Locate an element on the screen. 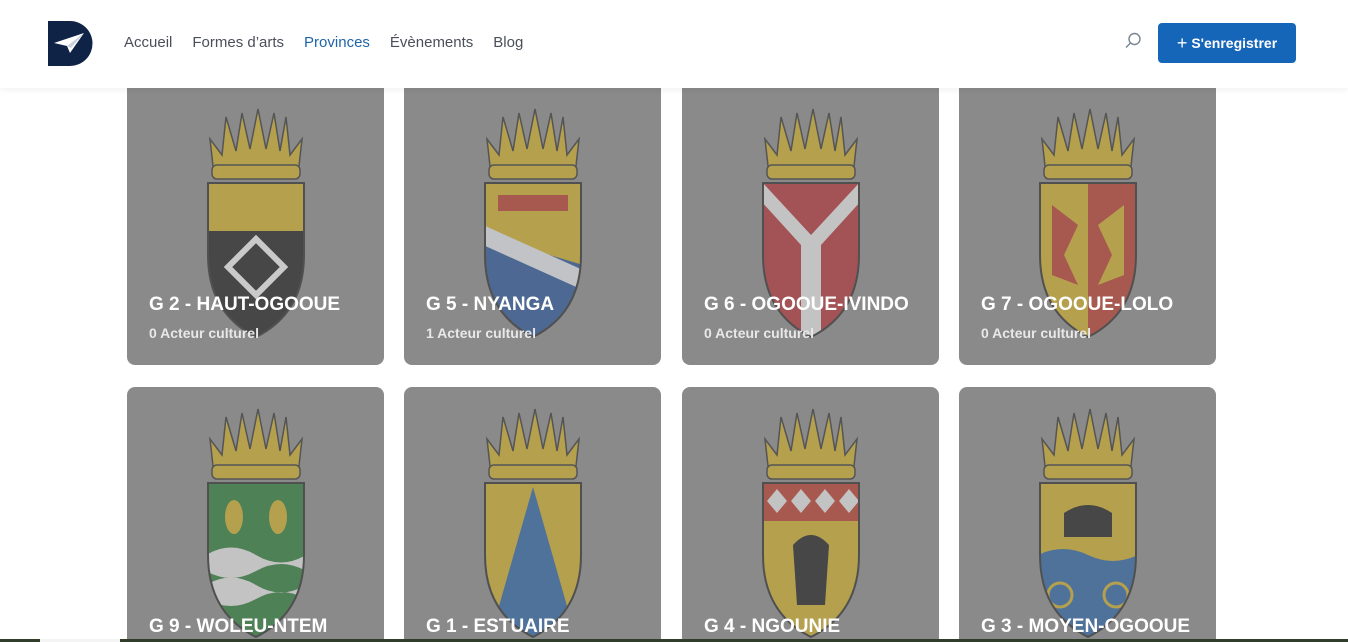 This screenshot has height=642, width=1348. province-card-woleu-ntem: G 9 - WOLEU-NTEM is located at coordinates (255, 514).